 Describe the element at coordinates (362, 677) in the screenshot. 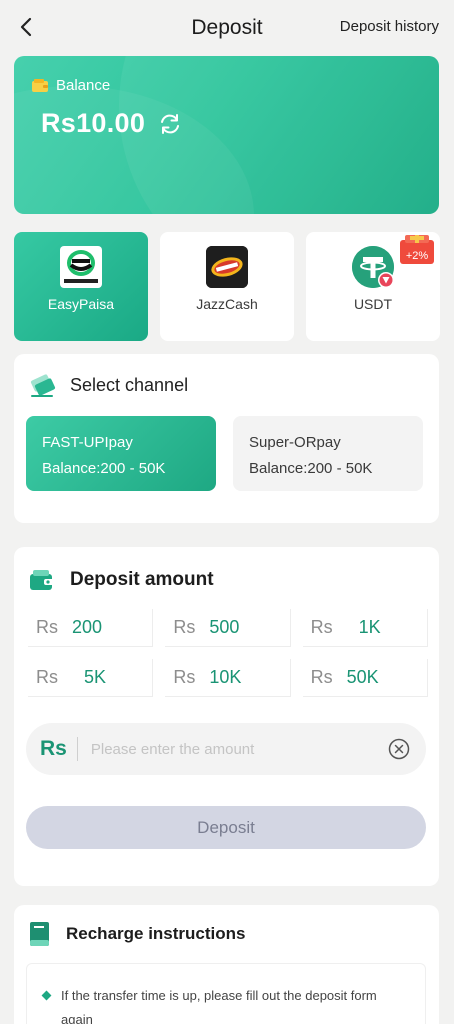

I see `preset-value: 50K` at that location.